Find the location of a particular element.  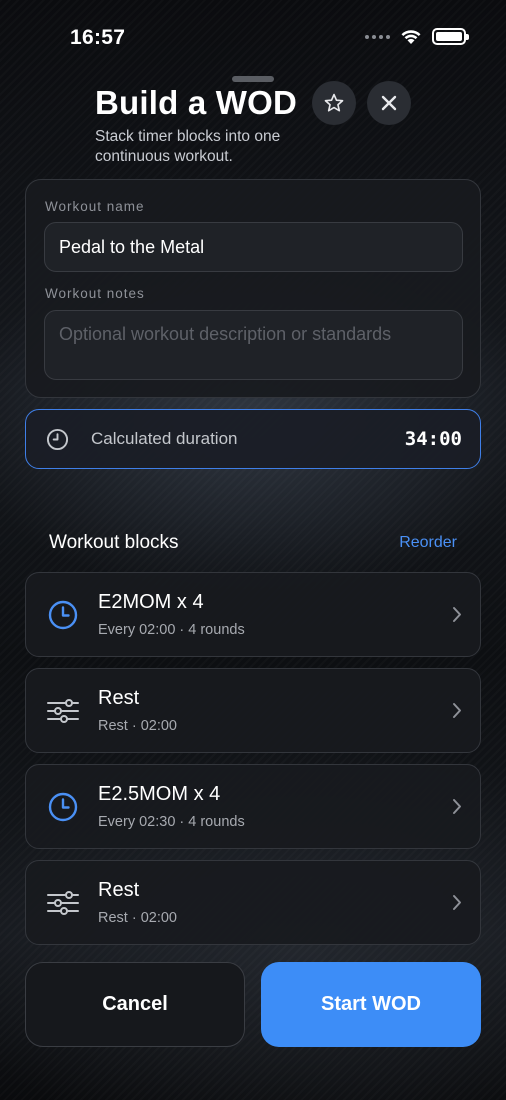

cancel-button: Cancel is located at coordinates (135, 1004).